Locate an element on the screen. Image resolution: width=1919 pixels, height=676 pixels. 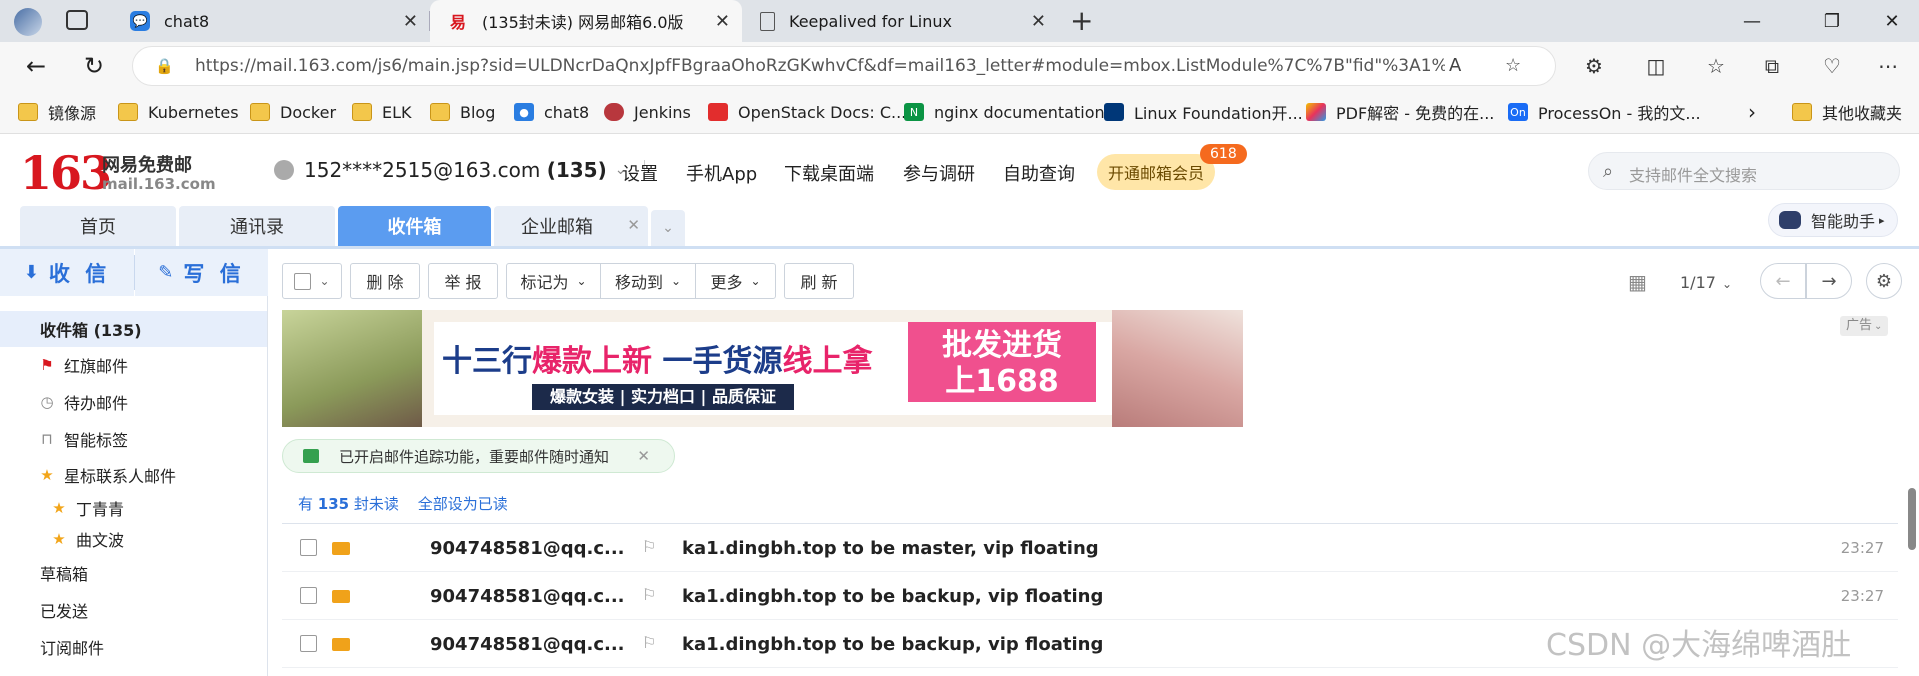
sidebar-item-smart-tags: ⊓ 智能标签 is located at coordinates (133, 439).